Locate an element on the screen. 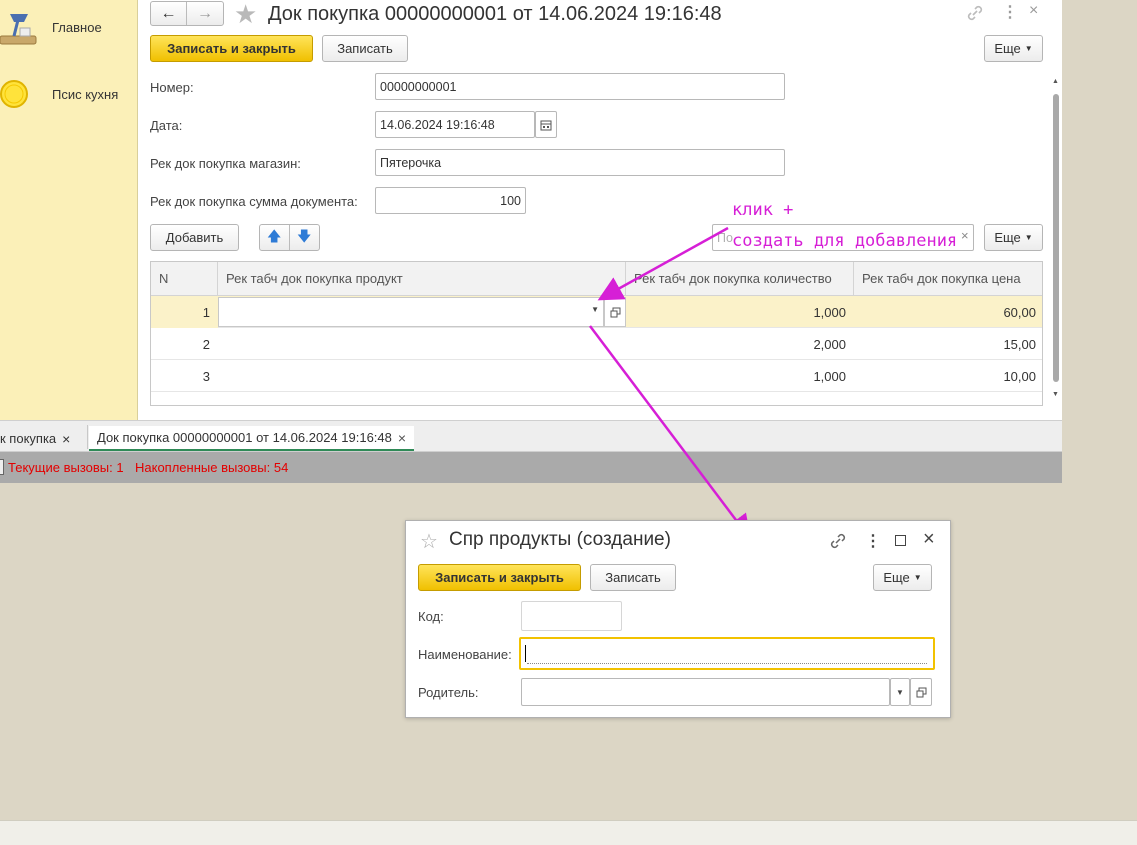 The image size is (1137, 845). column-header-n: N is located at coordinates (184, 279).